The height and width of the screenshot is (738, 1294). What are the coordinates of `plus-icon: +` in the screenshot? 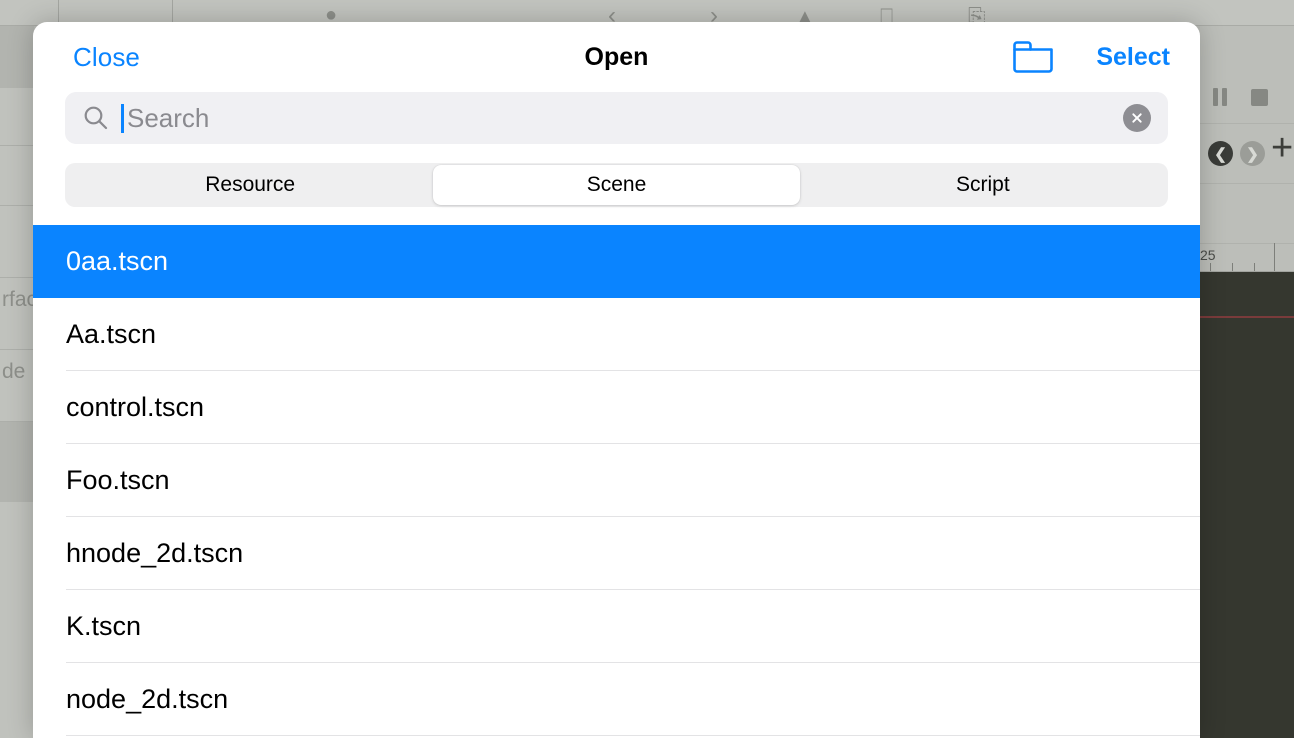 It's located at (1282, 148).